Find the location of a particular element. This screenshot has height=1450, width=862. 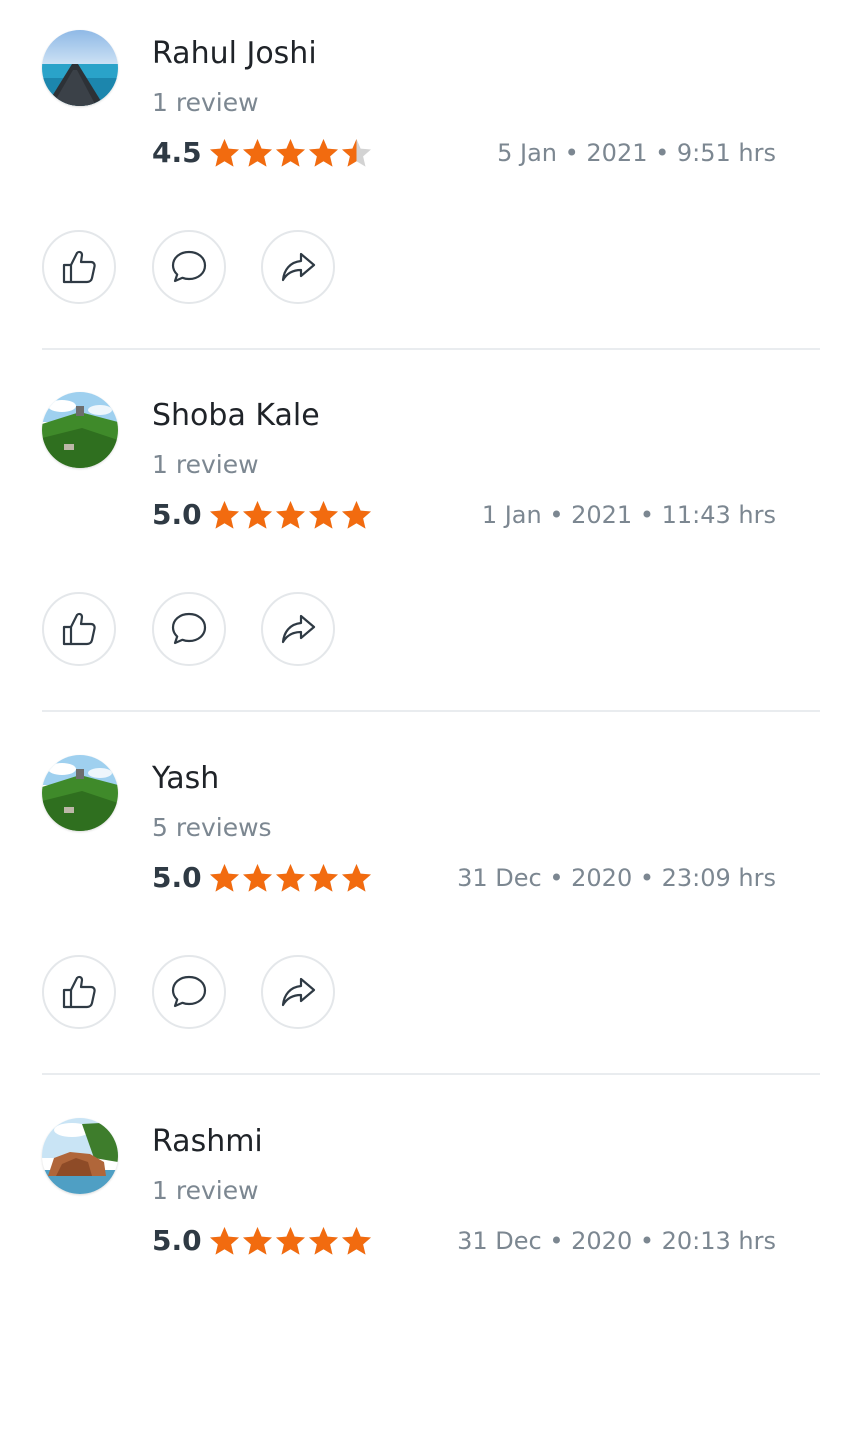

review-date: 5 Jan • 2021 • 9:51 hrs is located at coordinates (636, 153).